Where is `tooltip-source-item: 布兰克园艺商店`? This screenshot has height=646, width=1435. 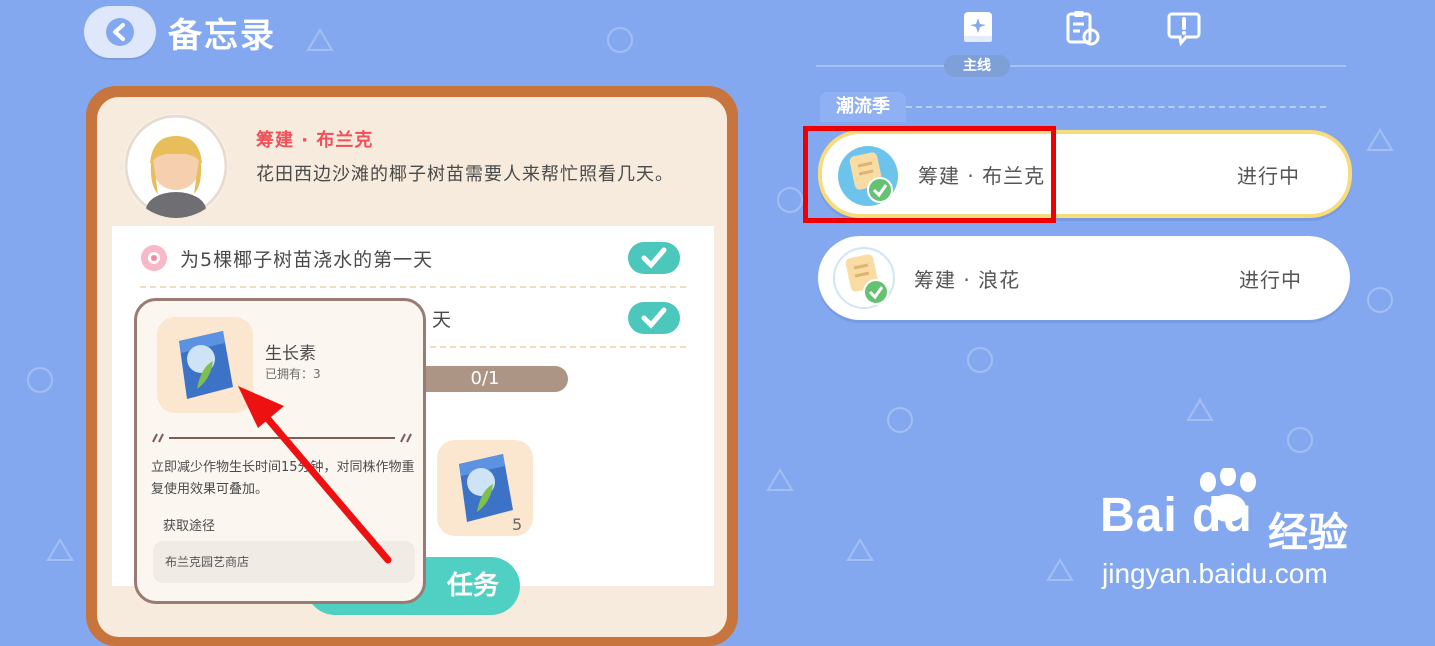
tooltip-source-item: 布兰克园艺商店 is located at coordinates (207, 562).